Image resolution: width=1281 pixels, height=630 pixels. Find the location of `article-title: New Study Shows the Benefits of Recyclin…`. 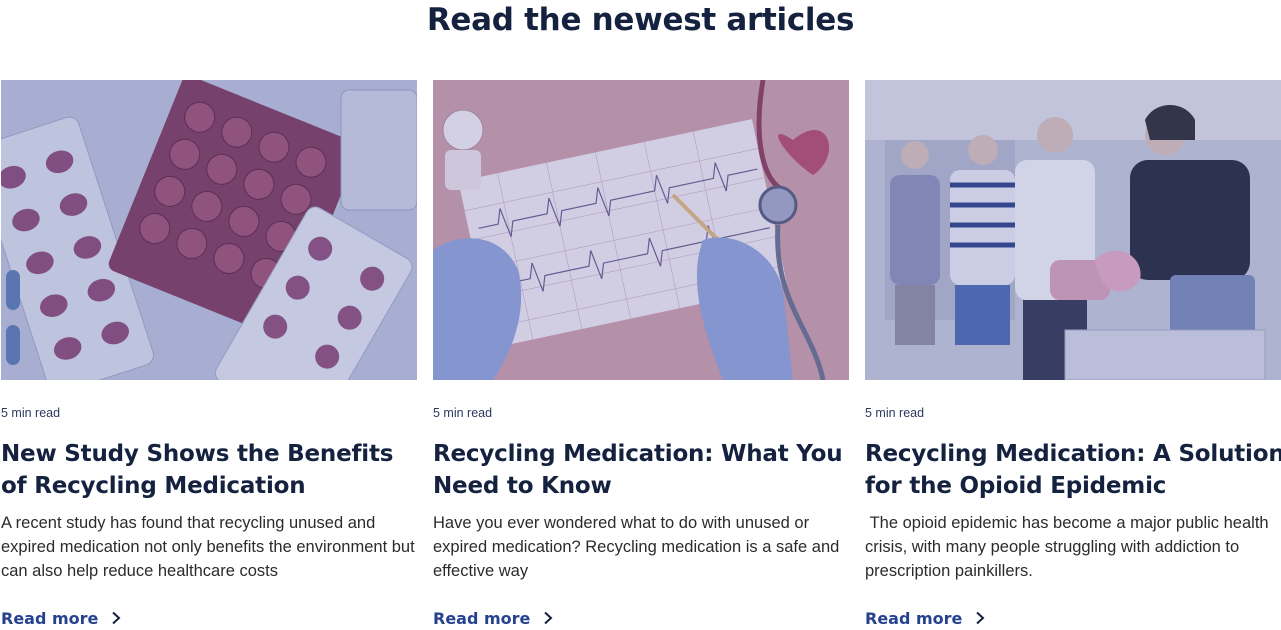

article-title: New Study Shows the Benefits of Recyclin… is located at coordinates (211, 470).